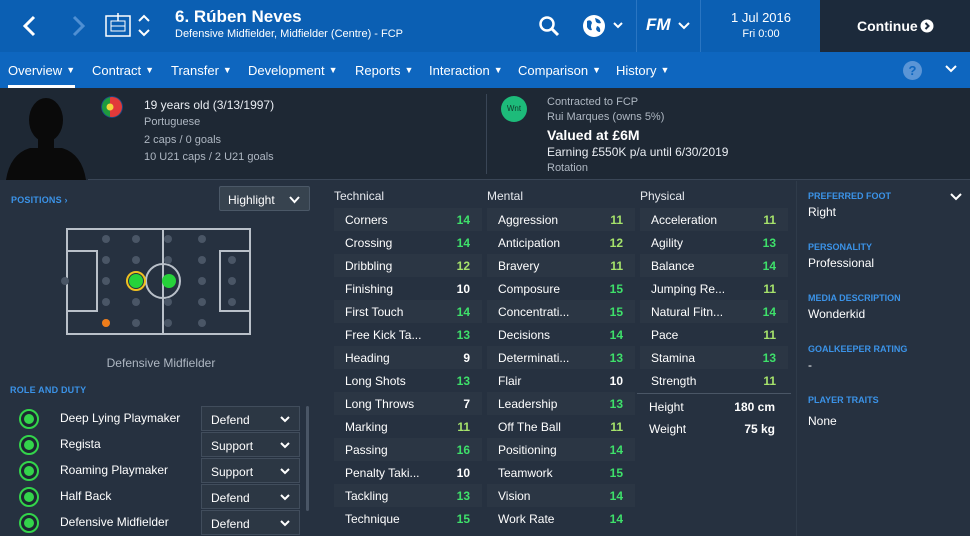 The image size is (970, 536). I want to click on back-button, so click(30, 26).